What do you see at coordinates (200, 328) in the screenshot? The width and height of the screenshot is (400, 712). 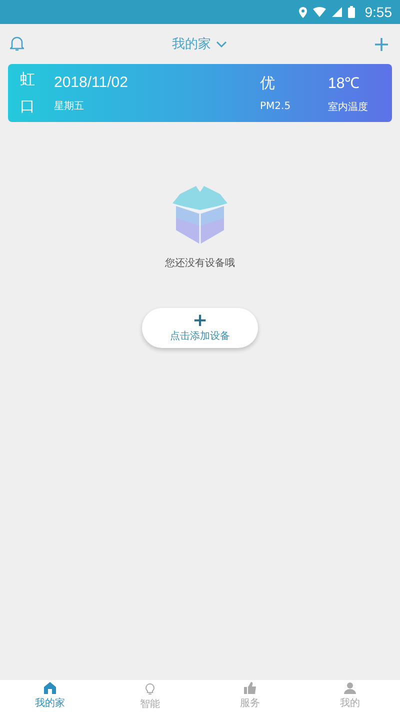 I see `add-device-button: + 点击添加设备` at bounding box center [200, 328].